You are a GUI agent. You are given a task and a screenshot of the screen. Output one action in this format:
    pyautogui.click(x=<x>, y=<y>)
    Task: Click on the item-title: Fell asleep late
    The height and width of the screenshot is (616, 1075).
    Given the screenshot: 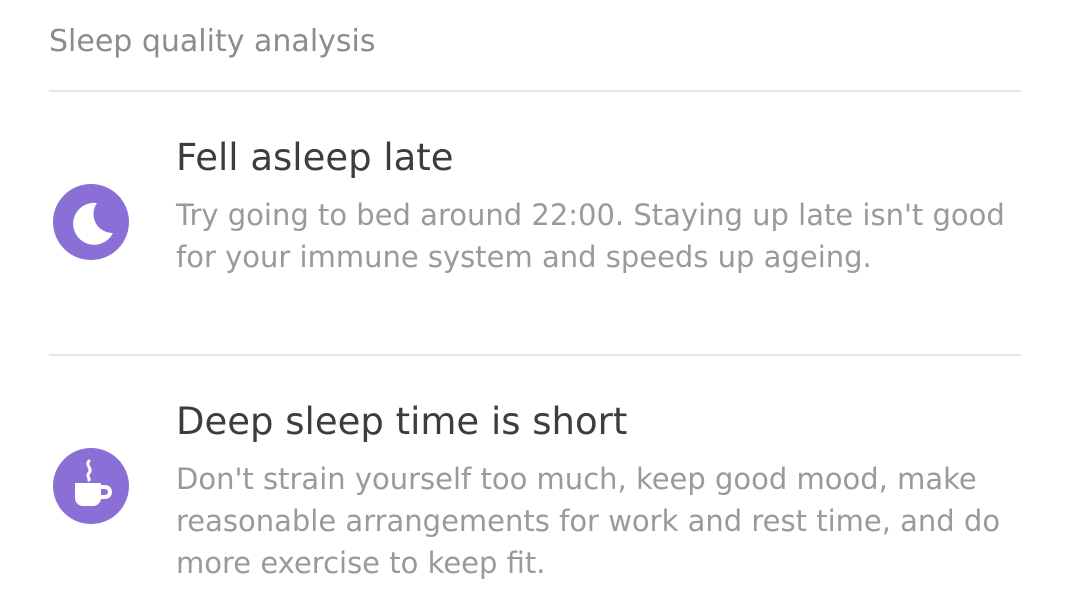 What is the action you would take?
    pyautogui.click(x=315, y=157)
    